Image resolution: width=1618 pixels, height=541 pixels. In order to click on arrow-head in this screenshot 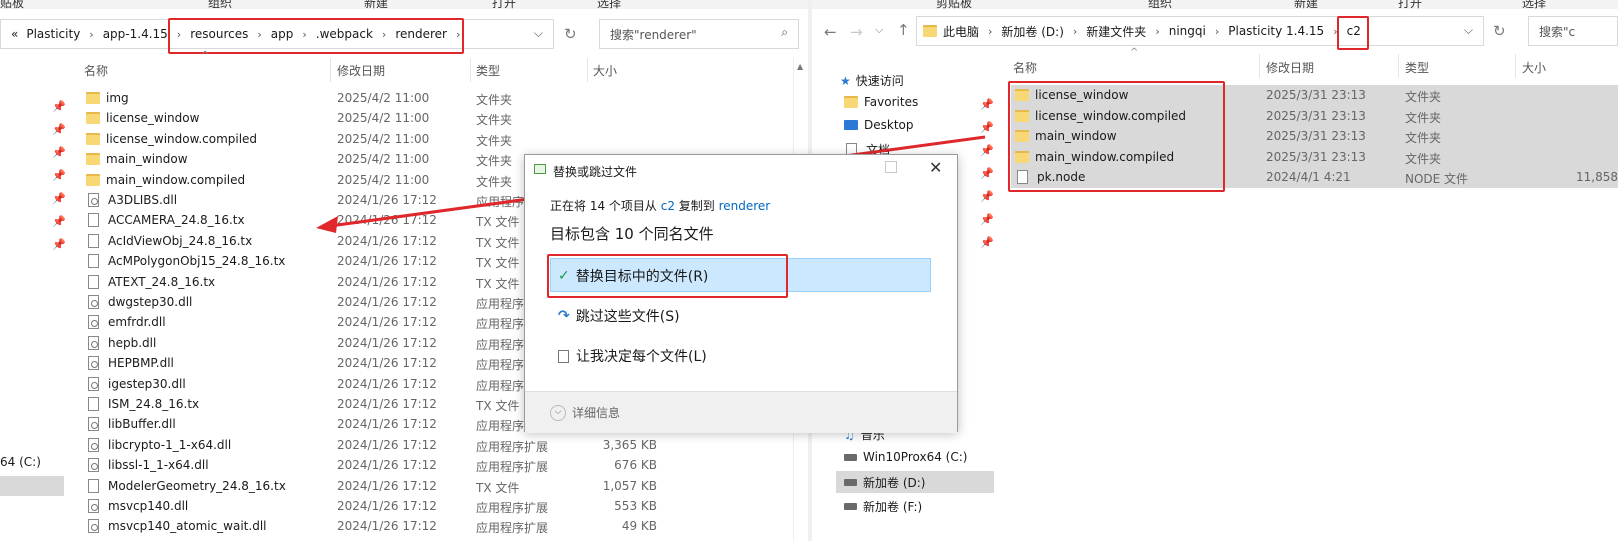, I will do `click(327, 224)`.